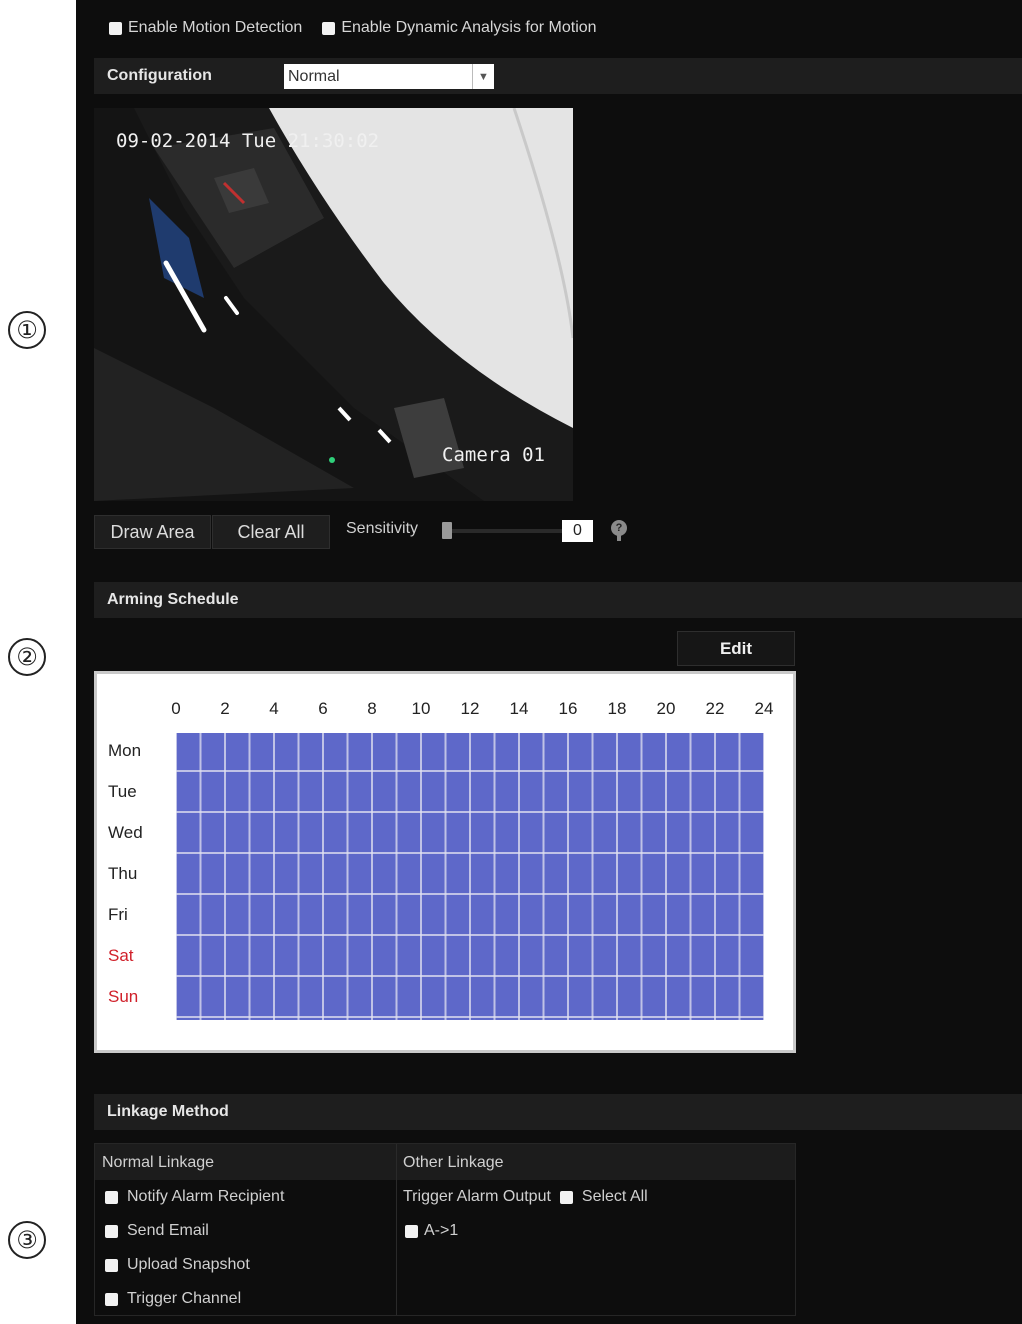 The image size is (1022, 1324). What do you see at coordinates (447, 530) in the screenshot?
I see `sensitivity-slider-handle` at bounding box center [447, 530].